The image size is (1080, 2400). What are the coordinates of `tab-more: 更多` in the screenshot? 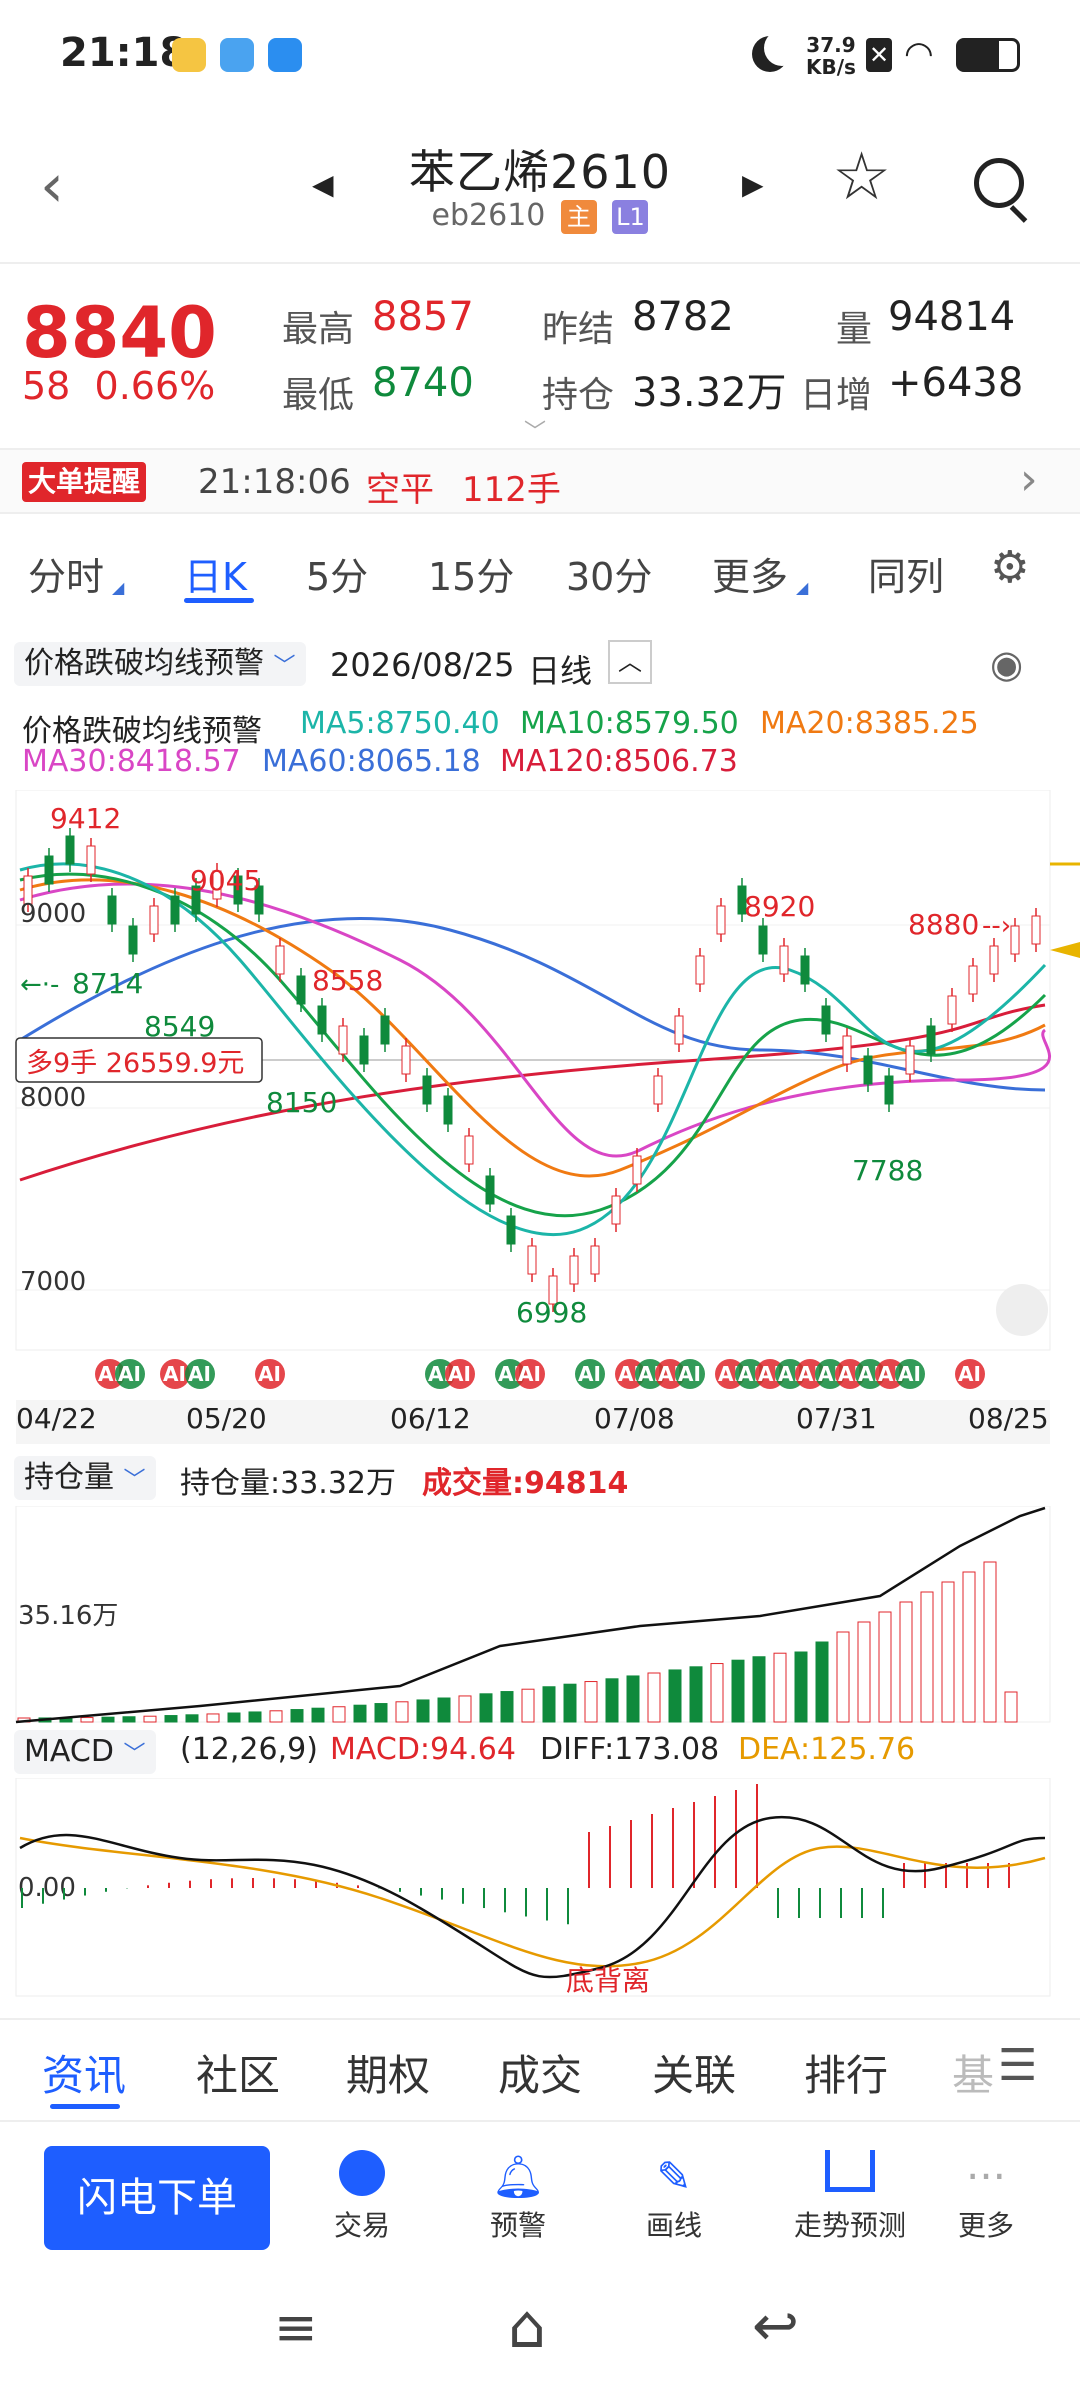 It's located at (750, 573).